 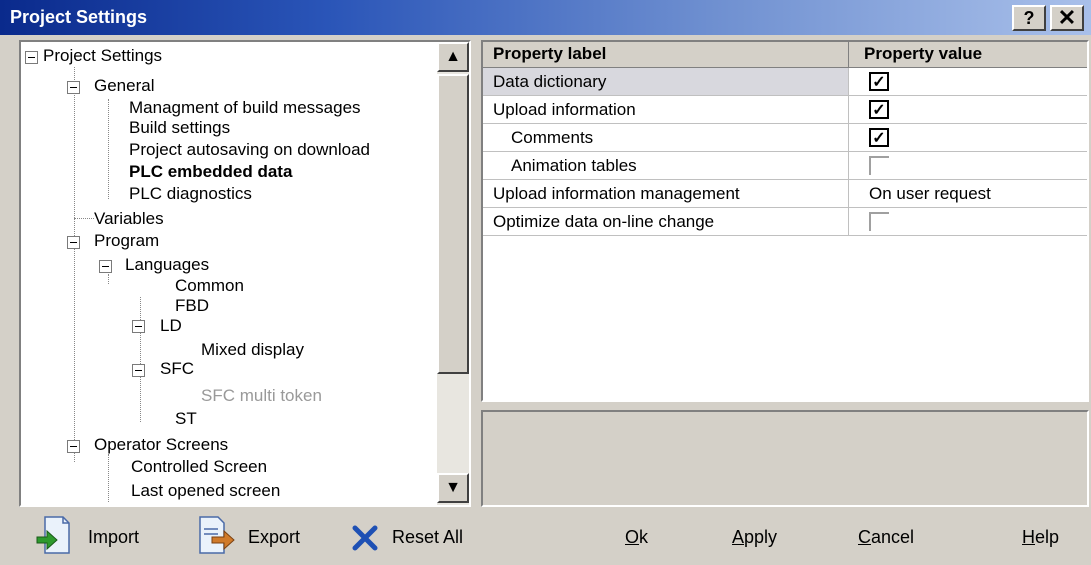 I want to click on tree-node-operator-screens: Operator Screens, so click(x=161, y=445).